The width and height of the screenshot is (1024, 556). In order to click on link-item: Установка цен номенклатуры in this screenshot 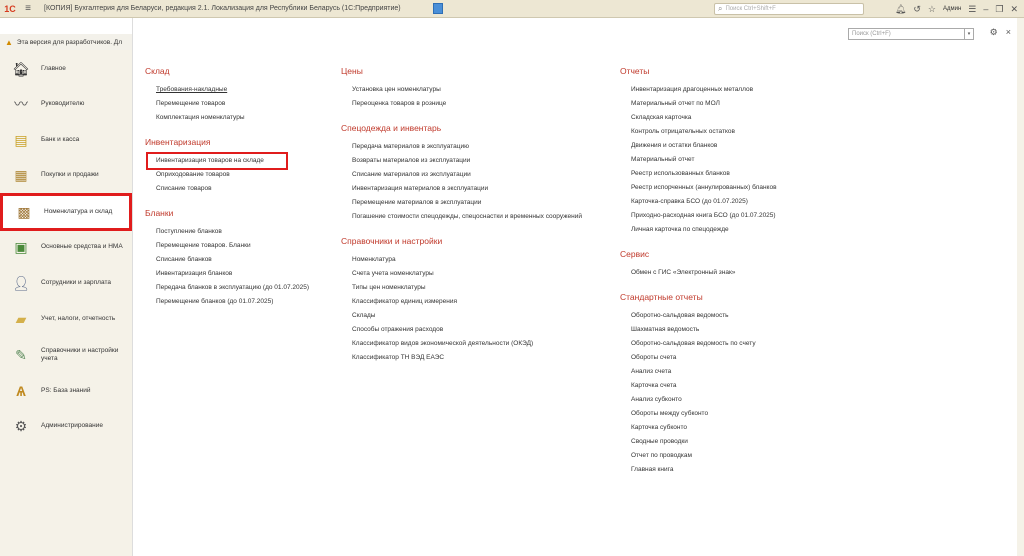, I will do `click(461, 90)`.